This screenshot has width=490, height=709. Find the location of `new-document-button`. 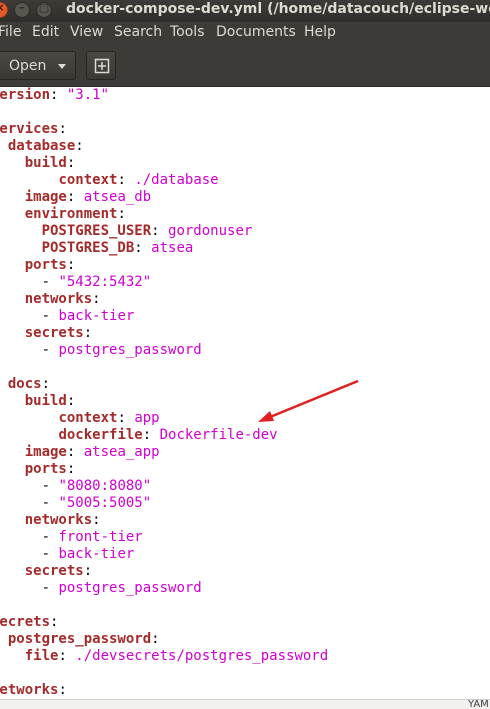

new-document-button is located at coordinates (101, 65).